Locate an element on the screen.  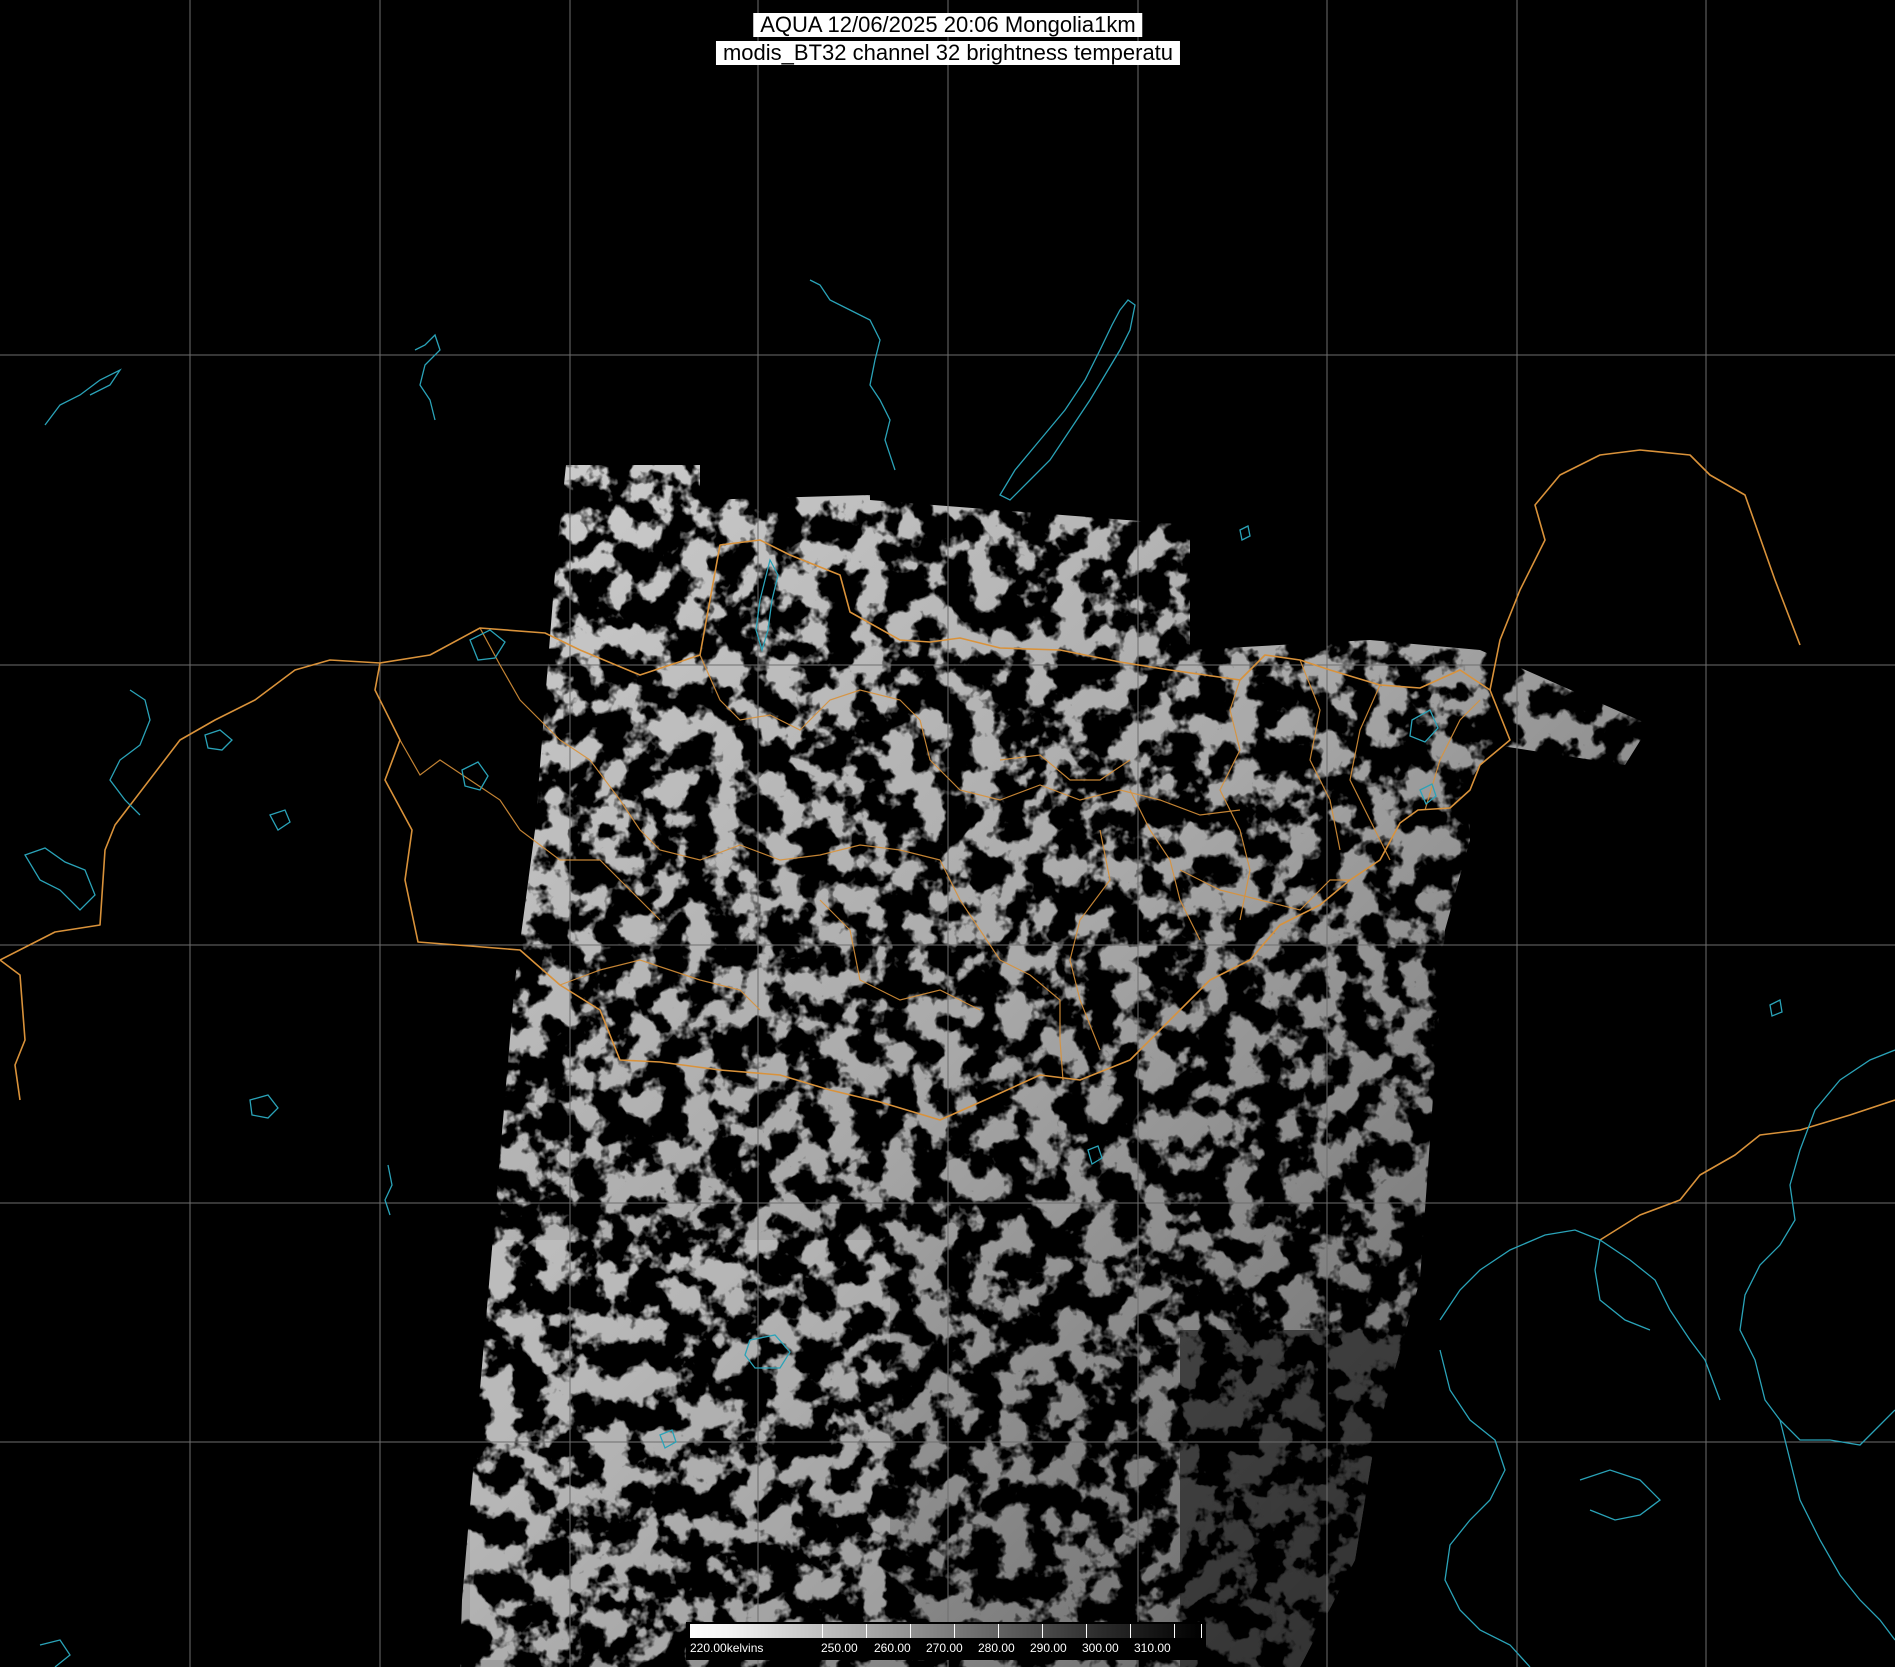
bright-region-lower-left is located at coordinates (680, 1450).